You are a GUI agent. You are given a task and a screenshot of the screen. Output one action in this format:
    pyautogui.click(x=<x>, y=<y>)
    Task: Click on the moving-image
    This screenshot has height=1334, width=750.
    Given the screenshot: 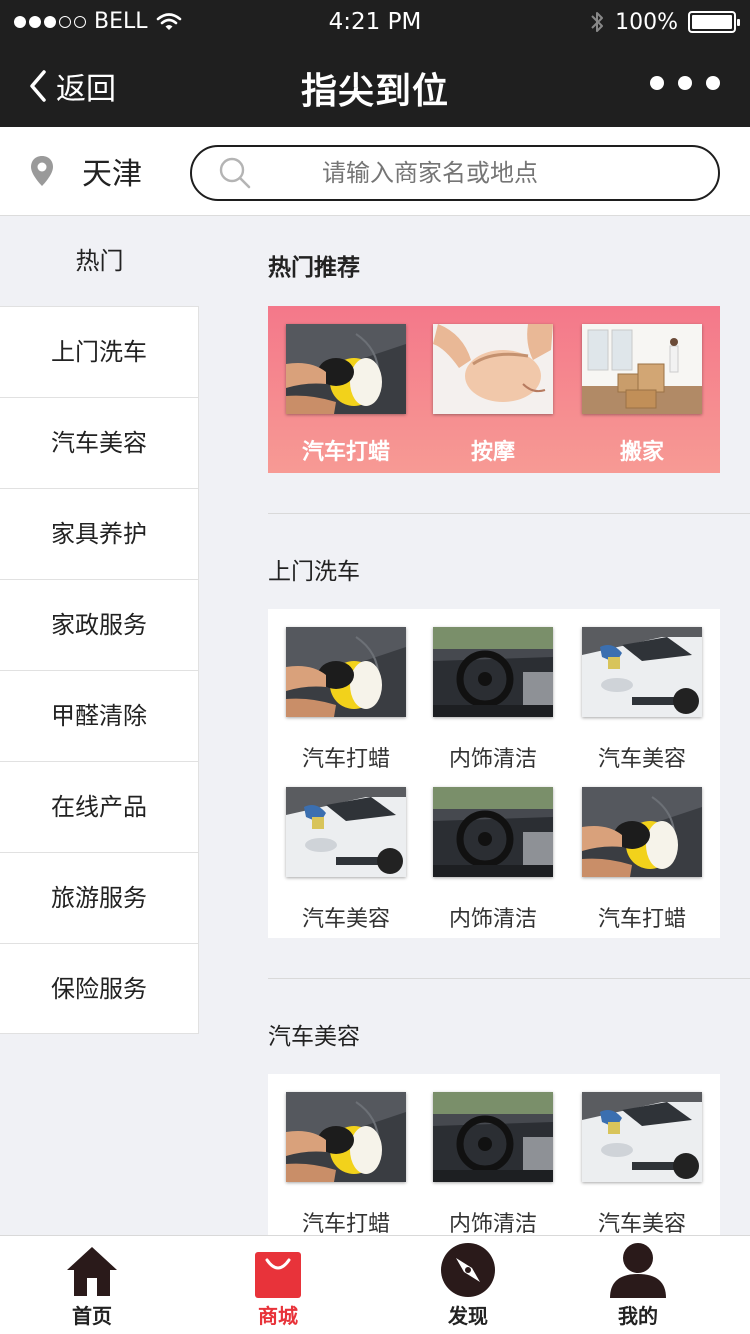 What is the action you would take?
    pyautogui.click(x=642, y=369)
    